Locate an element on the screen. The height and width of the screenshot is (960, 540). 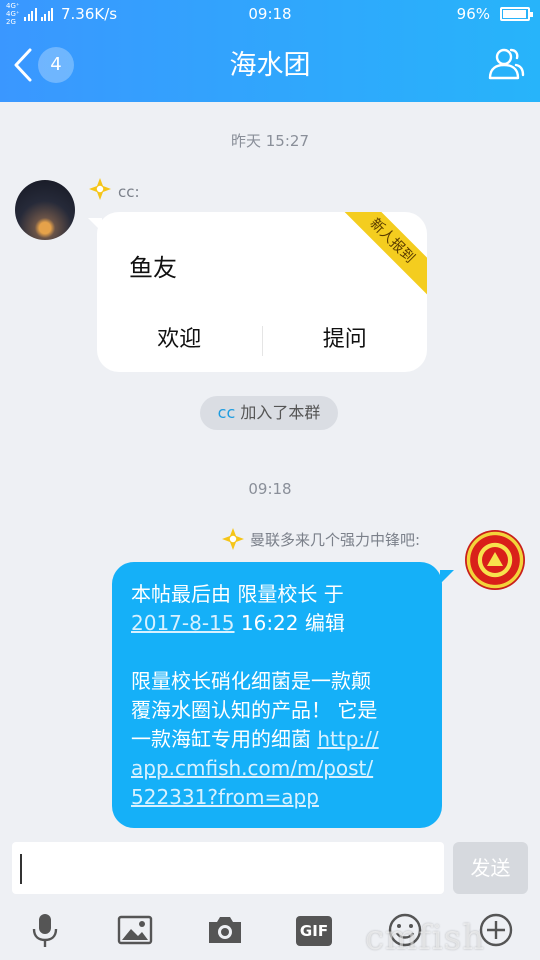
msg-line-5-text: 一款海缸专用的细菌 is located at coordinates (224, 739).